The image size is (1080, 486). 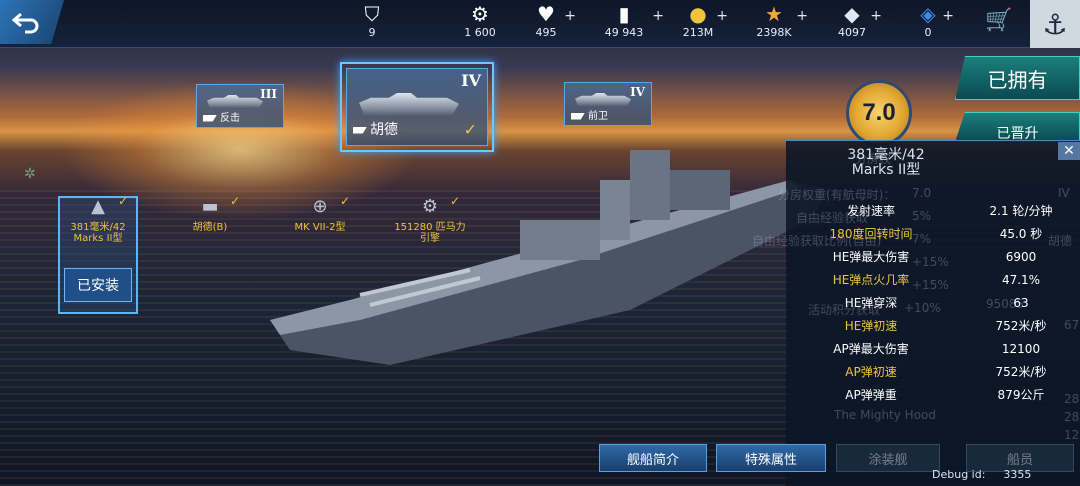 What do you see at coordinates (774, 32) in the screenshot?
I see `resource-value: 2398K` at bounding box center [774, 32].